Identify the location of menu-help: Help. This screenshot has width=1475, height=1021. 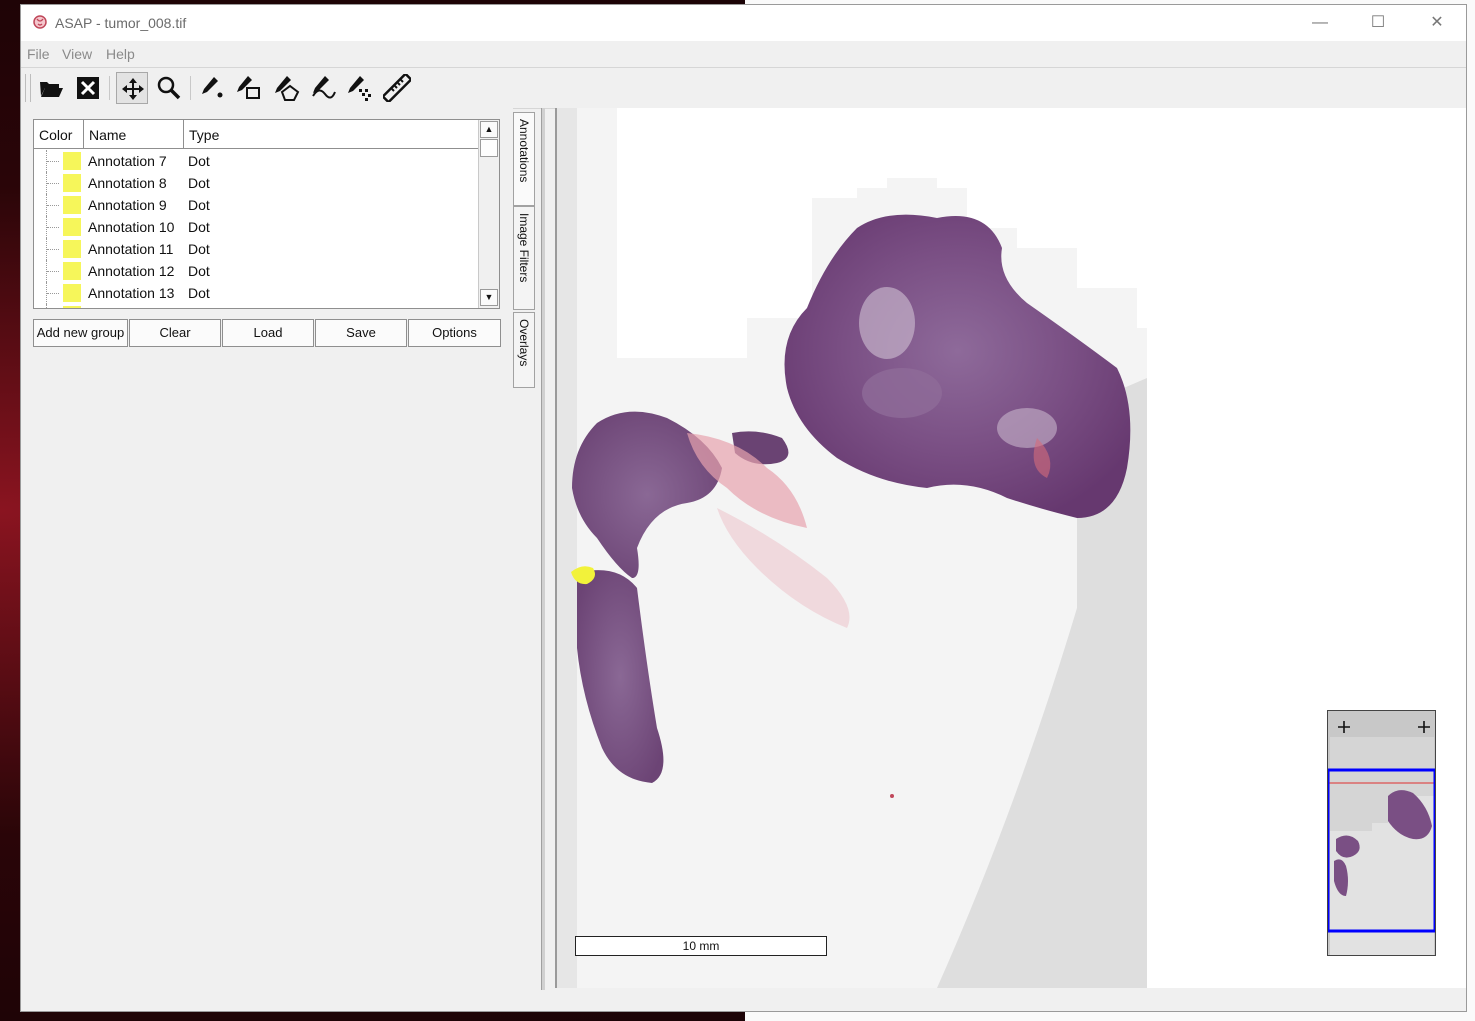
(120, 54).